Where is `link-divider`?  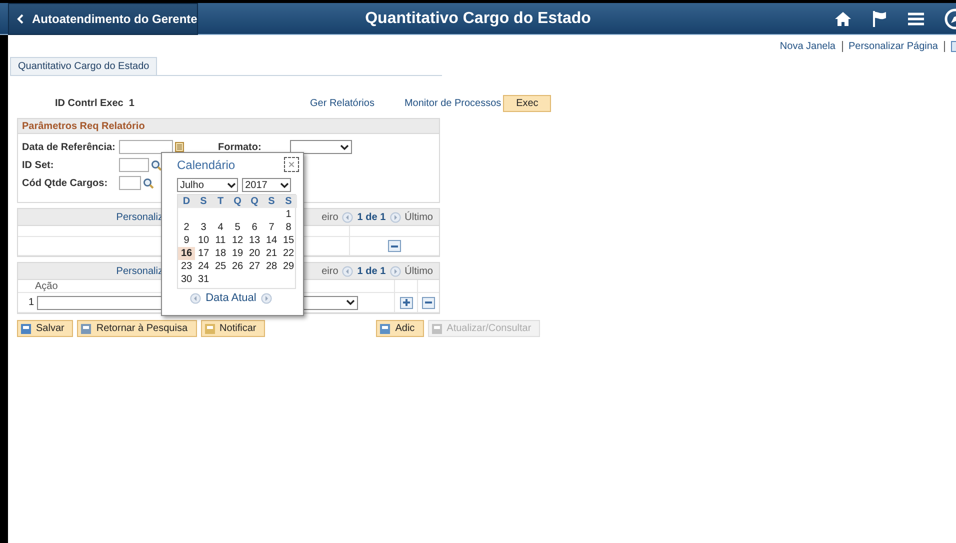
link-divider is located at coordinates (944, 46).